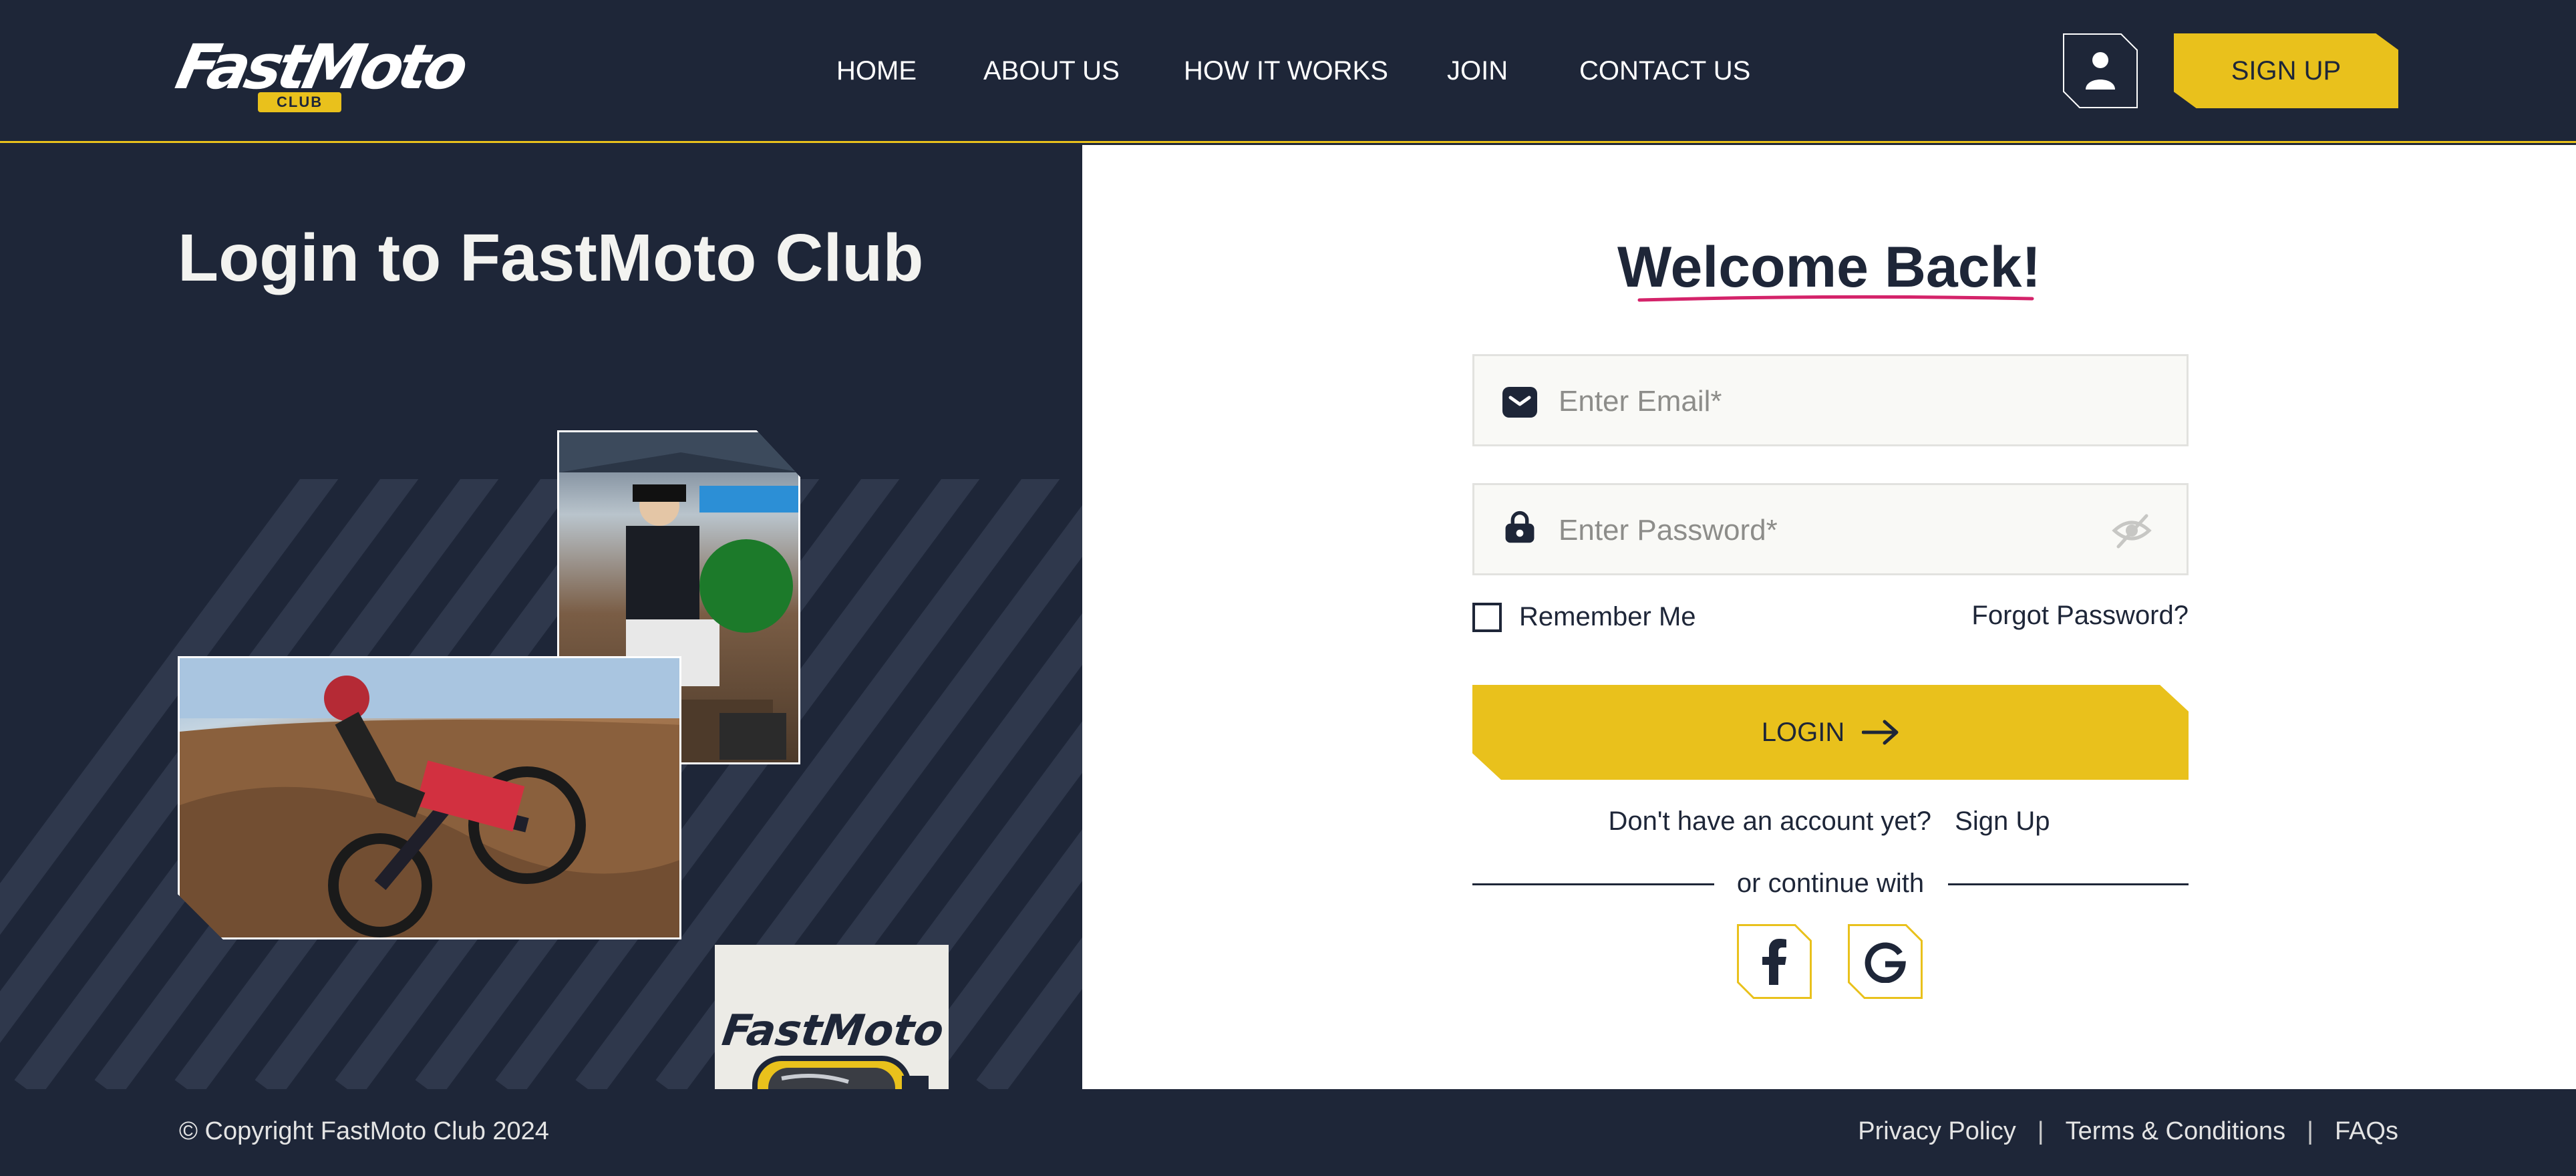 The width and height of the screenshot is (2576, 1176). I want to click on goggles-icon, so click(840, 1073).